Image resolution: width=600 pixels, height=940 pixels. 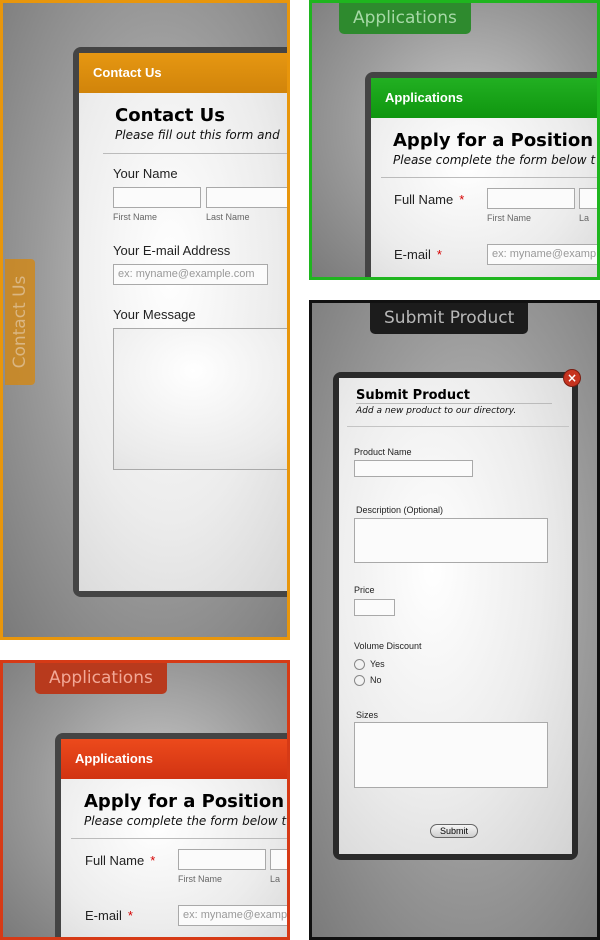 What do you see at coordinates (197, 135) in the screenshot?
I see `form-subtitle: Please fill out this form and` at bounding box center [197, 135].